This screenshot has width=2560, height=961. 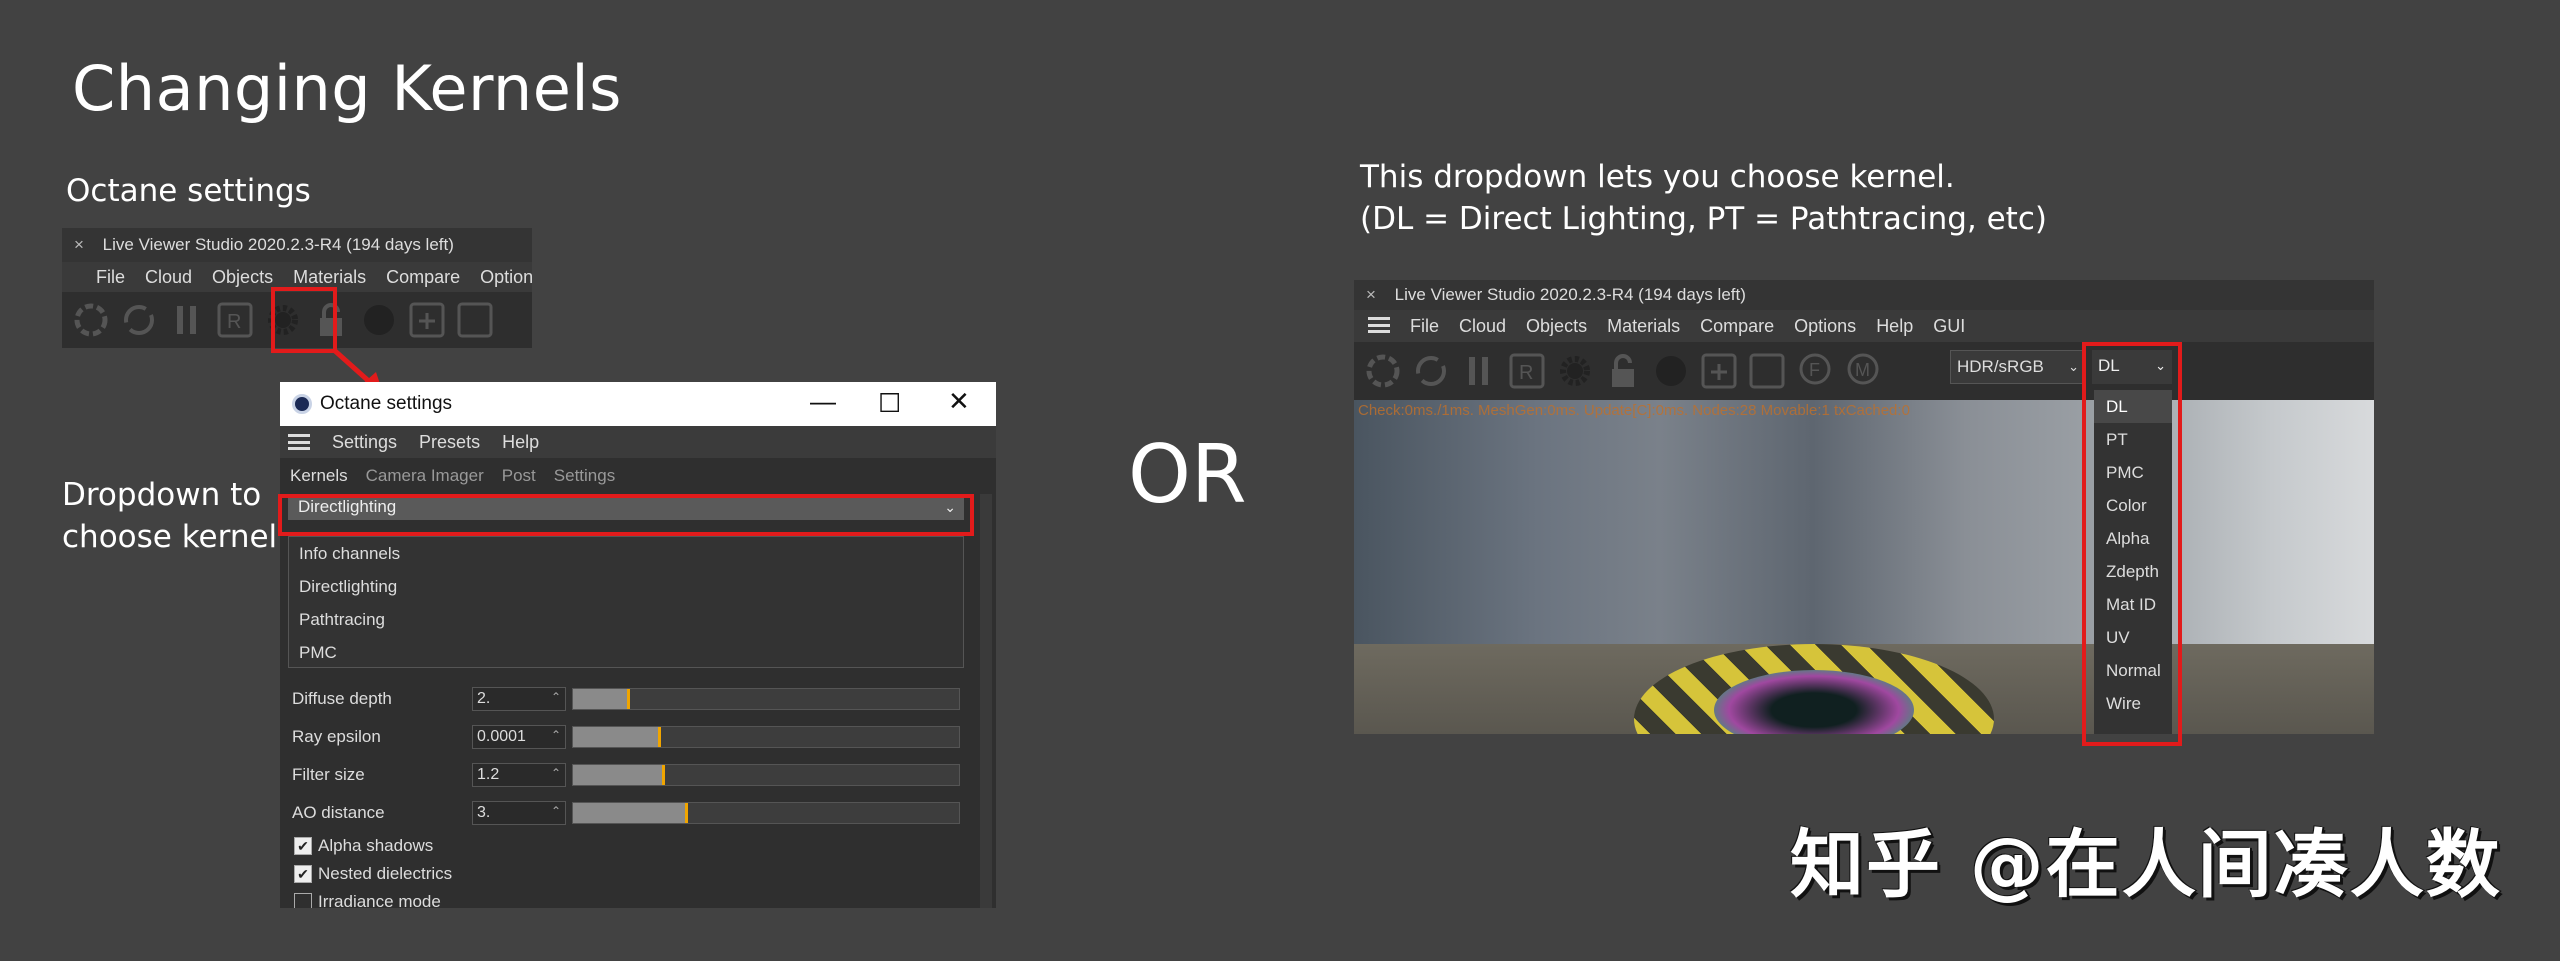 What do you see at coordinates (1623, 371) in the screenshot?
I see `lock-icon` at bounding box center [1623, 371].